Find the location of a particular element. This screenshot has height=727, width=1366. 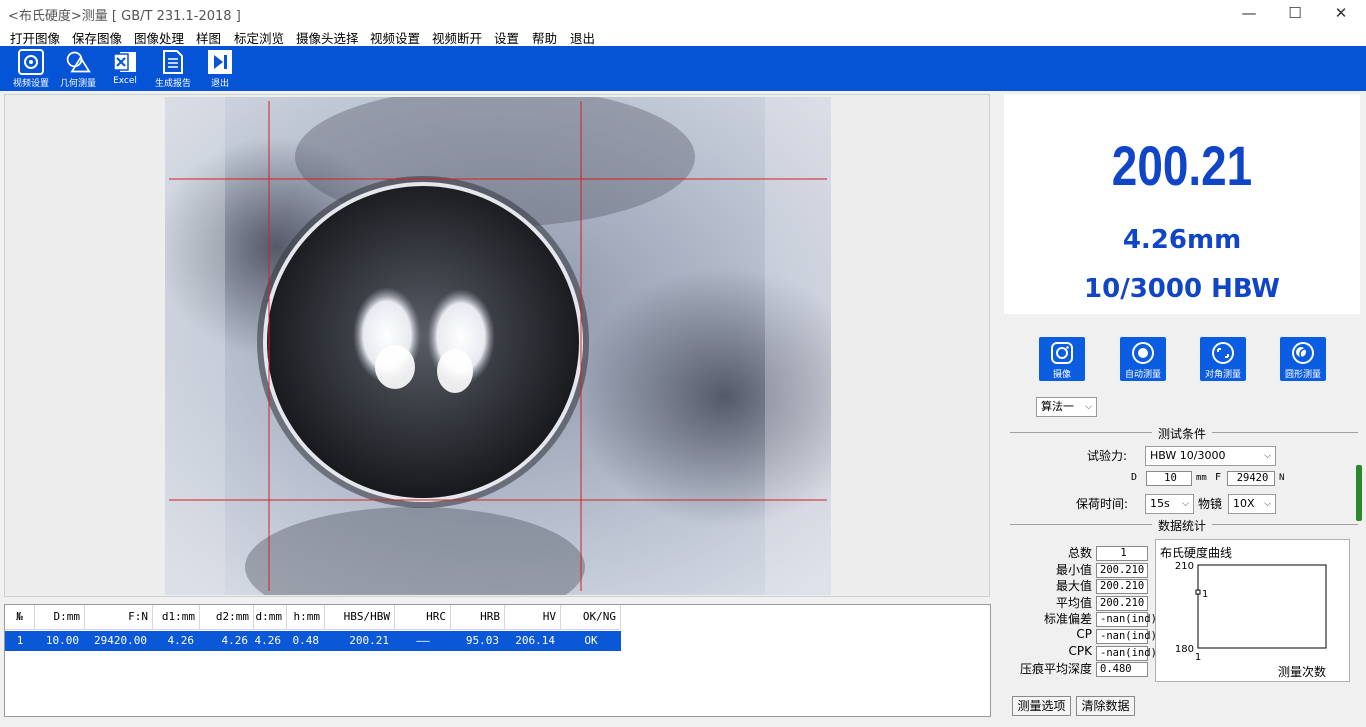

d-field: 10 is located at coordinates (1169, 478).